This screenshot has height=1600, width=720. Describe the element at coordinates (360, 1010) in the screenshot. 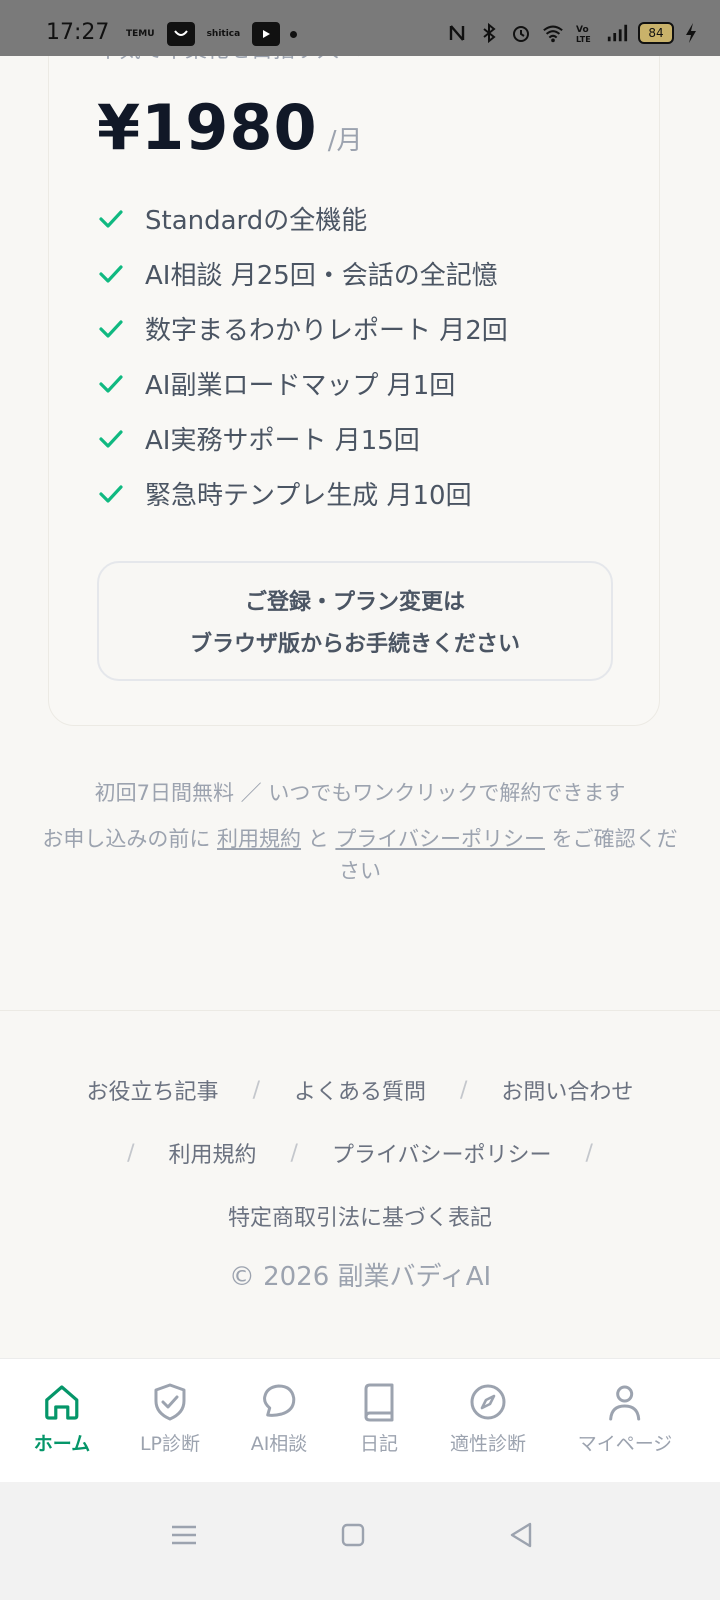

I see `footer-divider` at that location.